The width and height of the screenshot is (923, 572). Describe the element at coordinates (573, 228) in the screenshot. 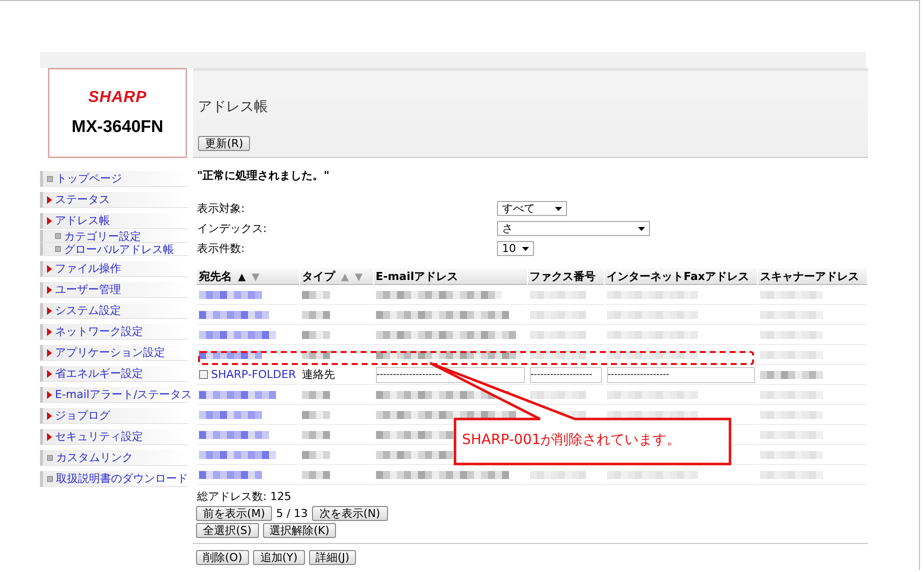

I see `dropdown: さ` at that location.